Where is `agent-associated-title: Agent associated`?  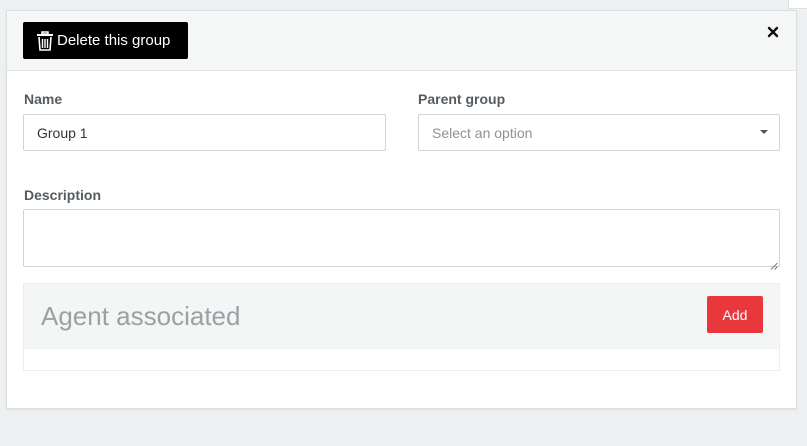
agent-associated-title: Agent associated is located at coordinates (141, 316).